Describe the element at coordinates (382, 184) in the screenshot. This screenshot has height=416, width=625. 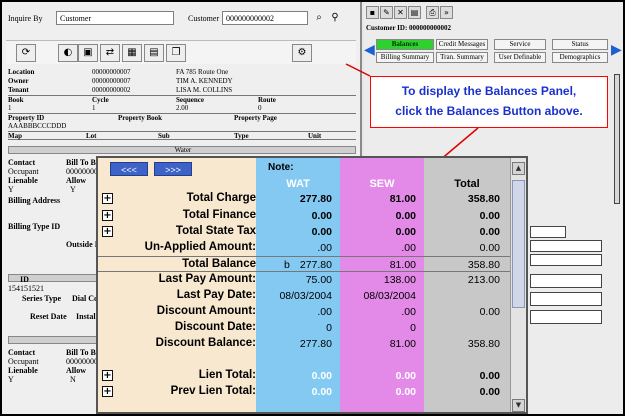
I see `sew-header: SEW` at that location.